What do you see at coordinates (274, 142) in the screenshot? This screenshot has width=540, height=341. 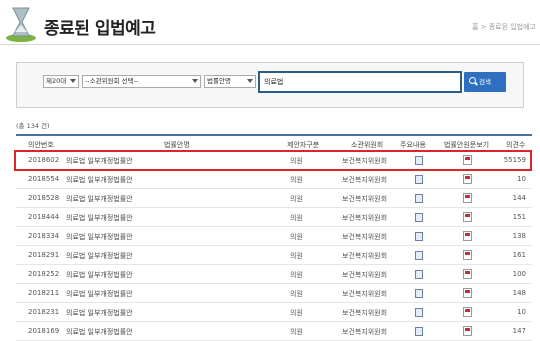 I see `table-header: 의안번호 법률안명 제안자구분 소관위원회 주요내용 법률안원문보기 의견수` at bounding box center [274, 142].